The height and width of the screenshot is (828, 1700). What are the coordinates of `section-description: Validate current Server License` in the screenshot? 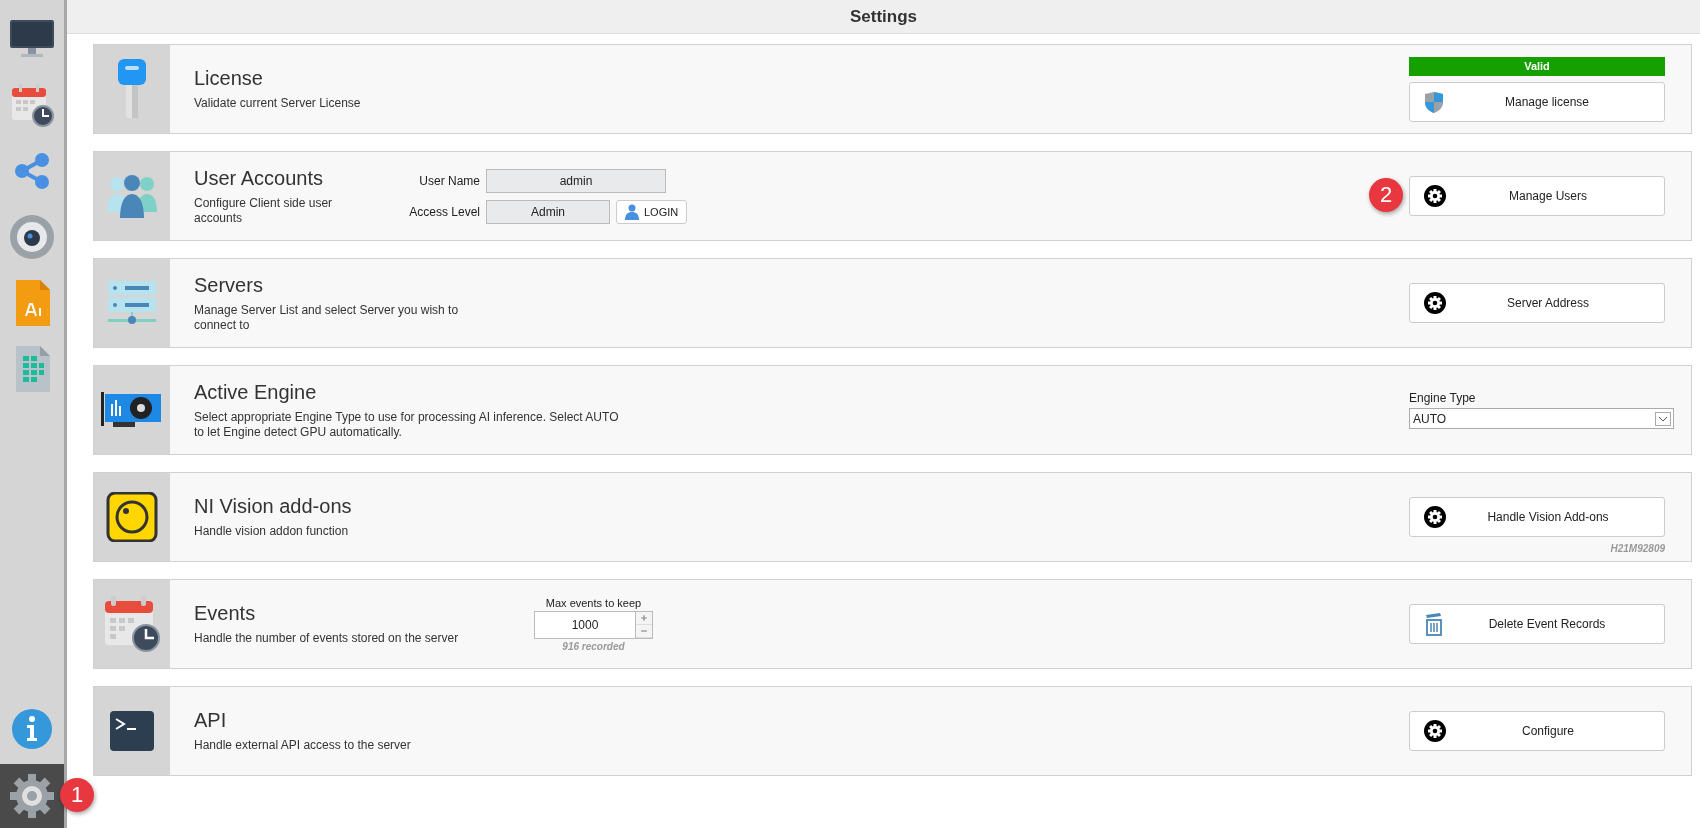 It's located at (278, 103).